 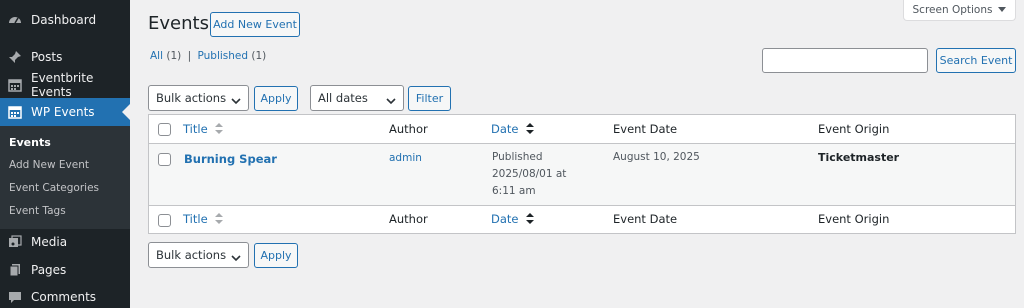 I want to click on search-input, so click(x=845, y=60).